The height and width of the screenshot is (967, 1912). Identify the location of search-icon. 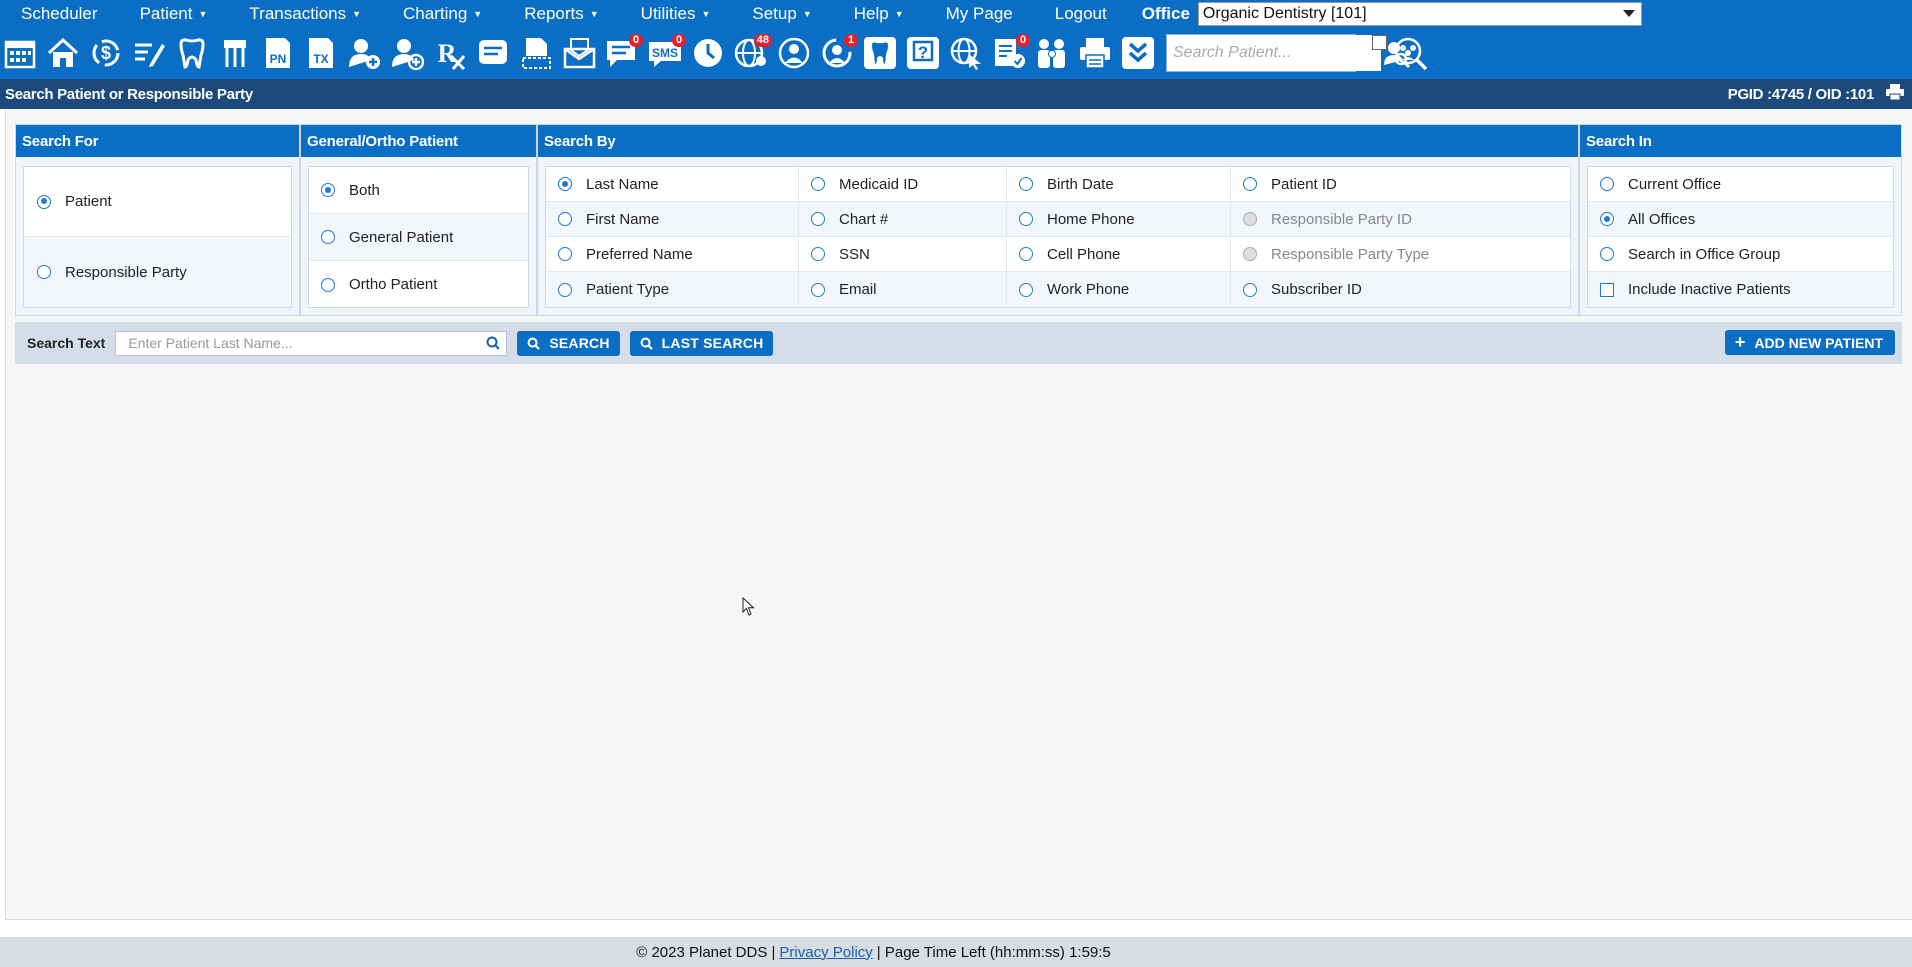
(534, 343).